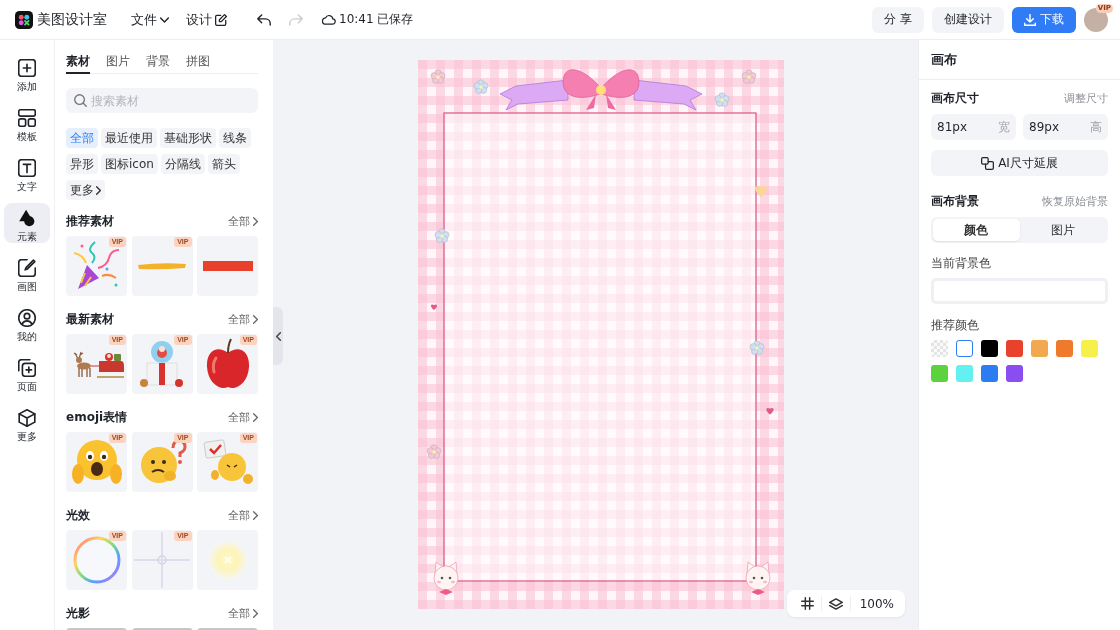  Describe the element at coordinates (955, 201) in the screenshot. I see `section-label: 画布背景` at that location.